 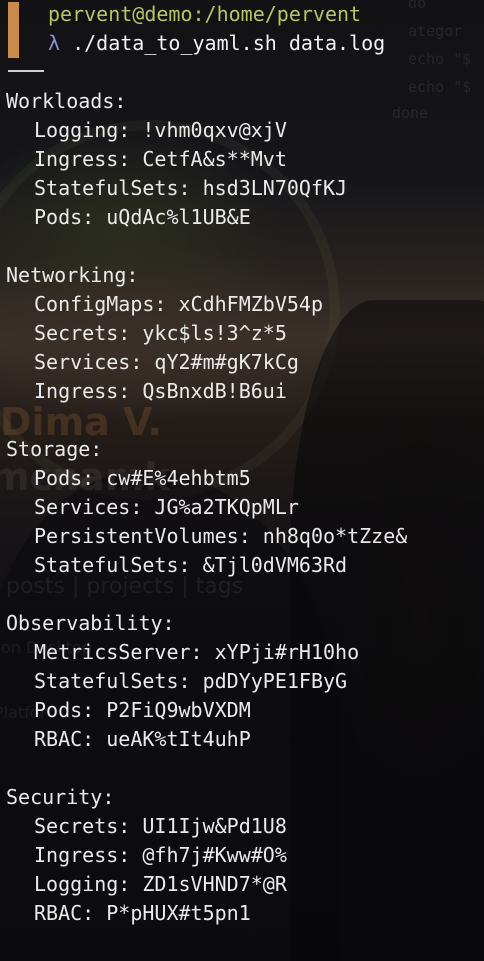 What do you see at coordinates (229, 43) in the screenshot?
I see `command-text: ./data_to_yaml.sh data.log` at bounding box center [229, 43].